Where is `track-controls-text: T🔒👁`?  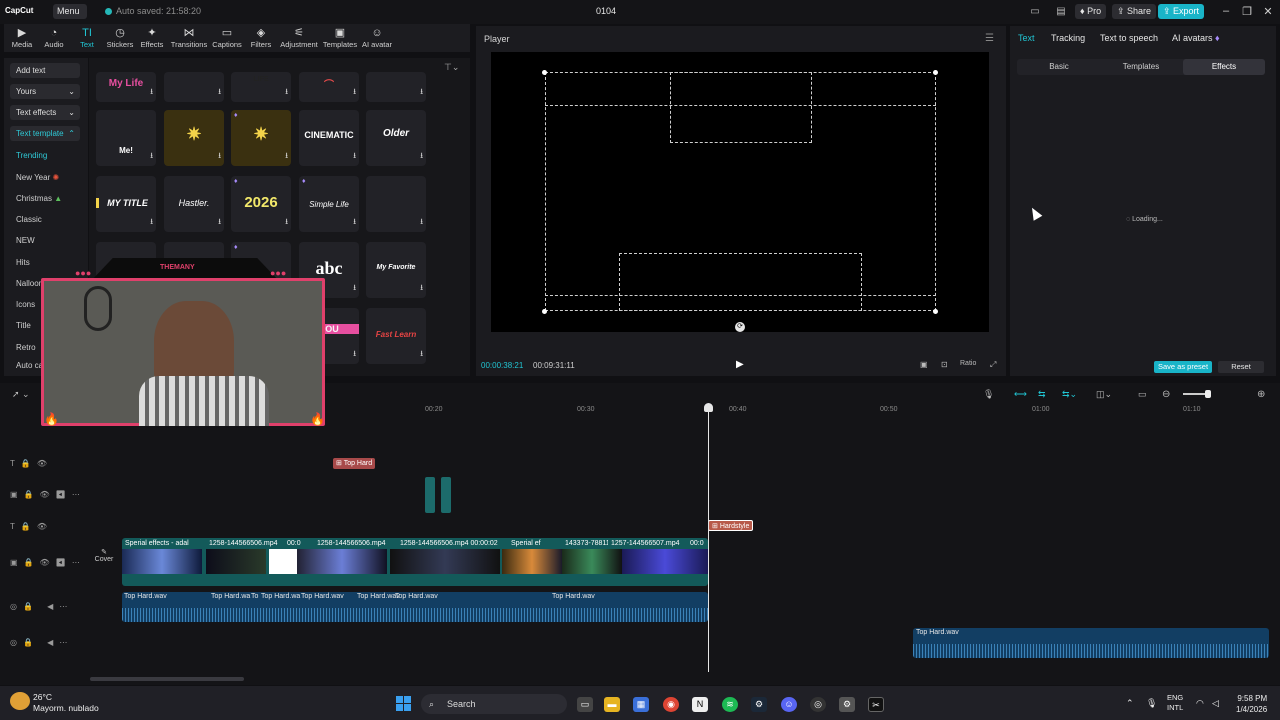 track-controls-text: T🔒👁 is located at coordinates (31, 526).